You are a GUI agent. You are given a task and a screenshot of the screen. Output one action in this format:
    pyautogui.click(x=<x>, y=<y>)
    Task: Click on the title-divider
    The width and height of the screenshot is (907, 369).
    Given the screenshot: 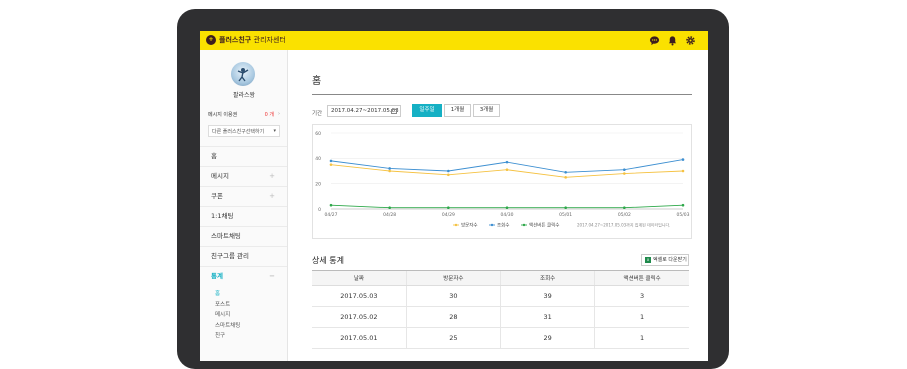 What is the action you would take?
    pyautogui.click(x=502, y=94)
    